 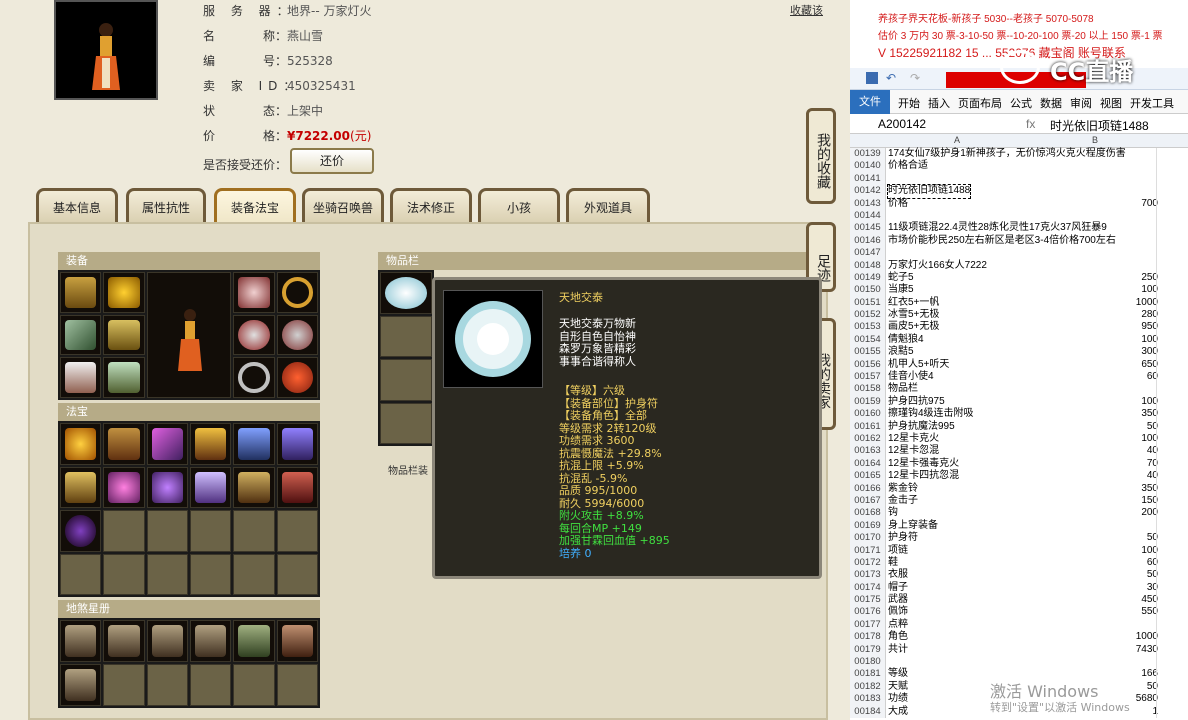 I want to click on item-slot, so click(x=406, y=293).